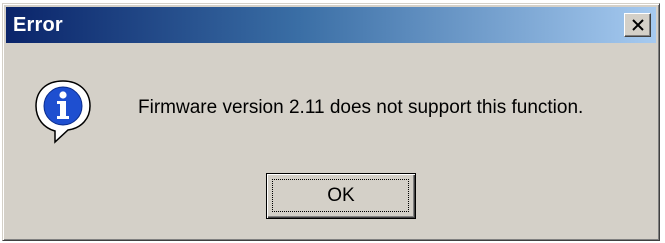 The height and width of the screenshot is (243, 665). I want to click on dialog-title: Error, so click(38, 25).